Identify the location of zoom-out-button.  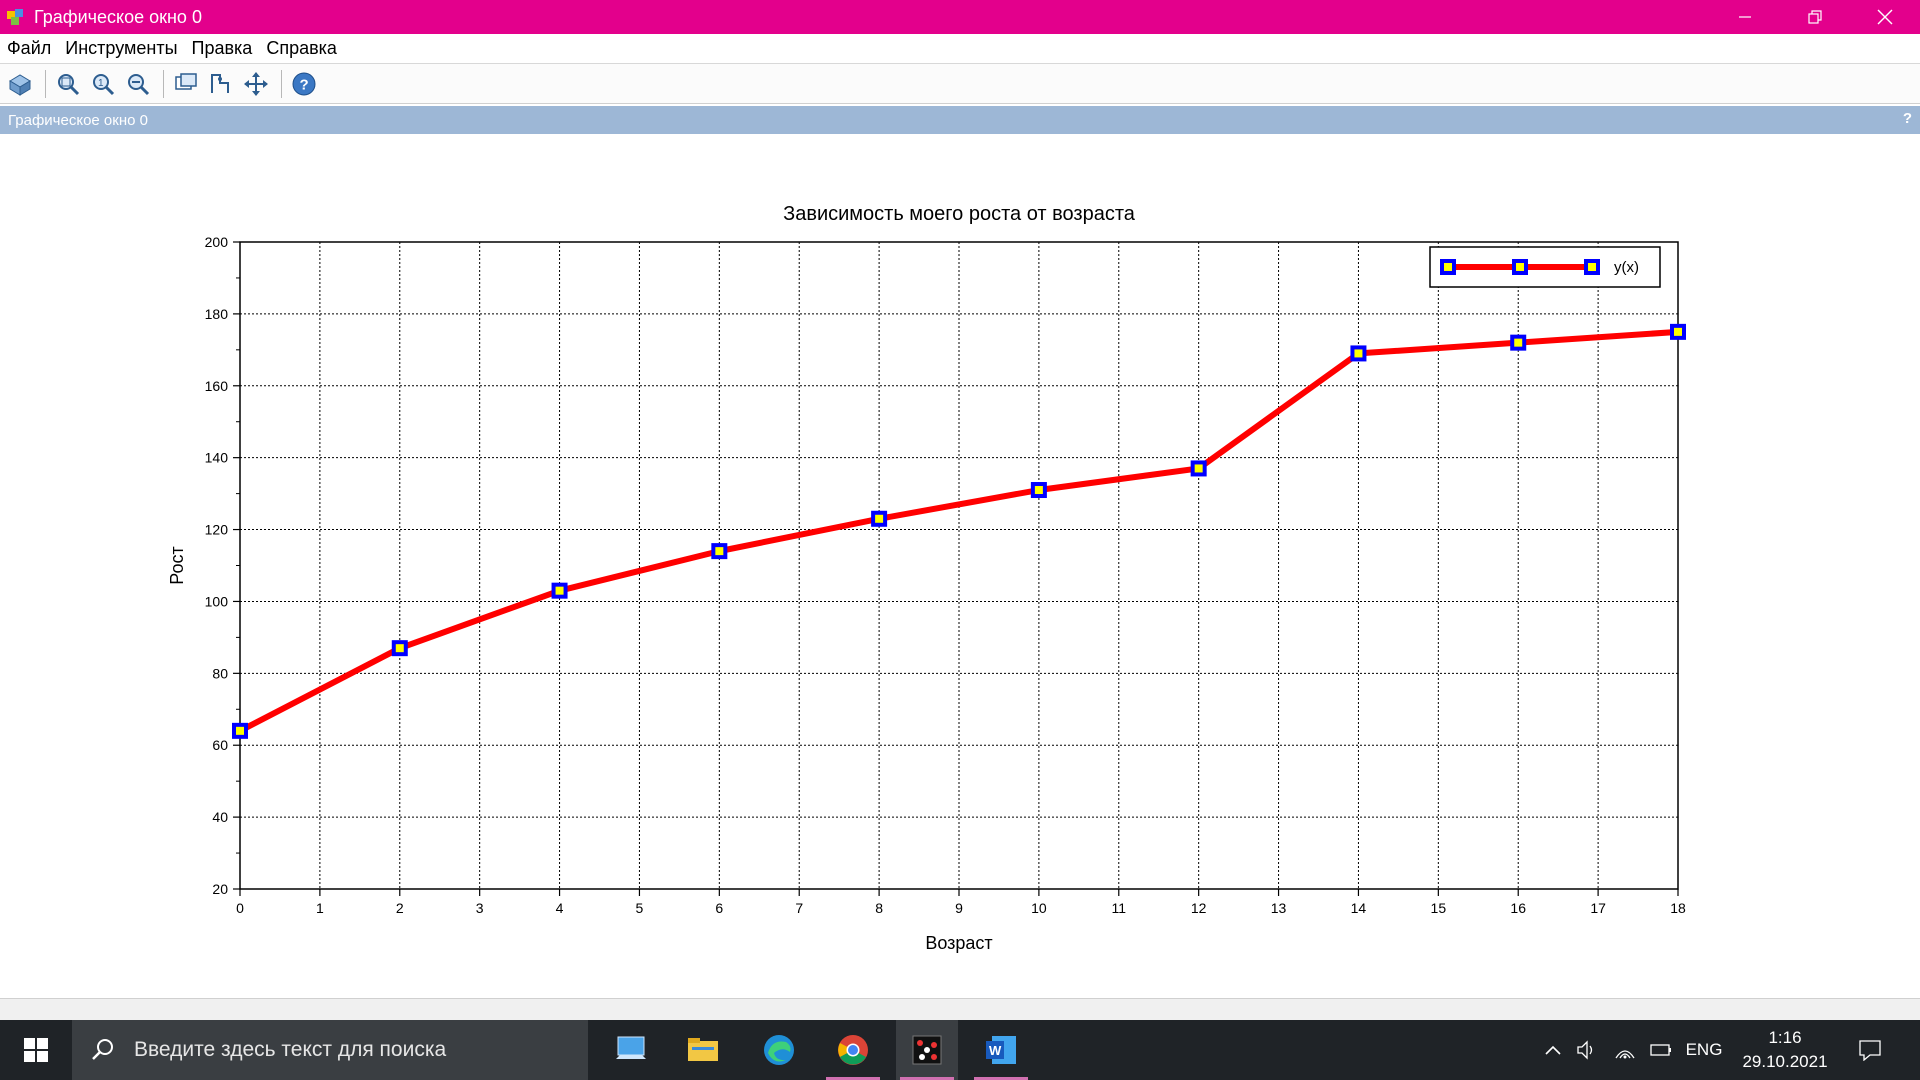
(138, 84).